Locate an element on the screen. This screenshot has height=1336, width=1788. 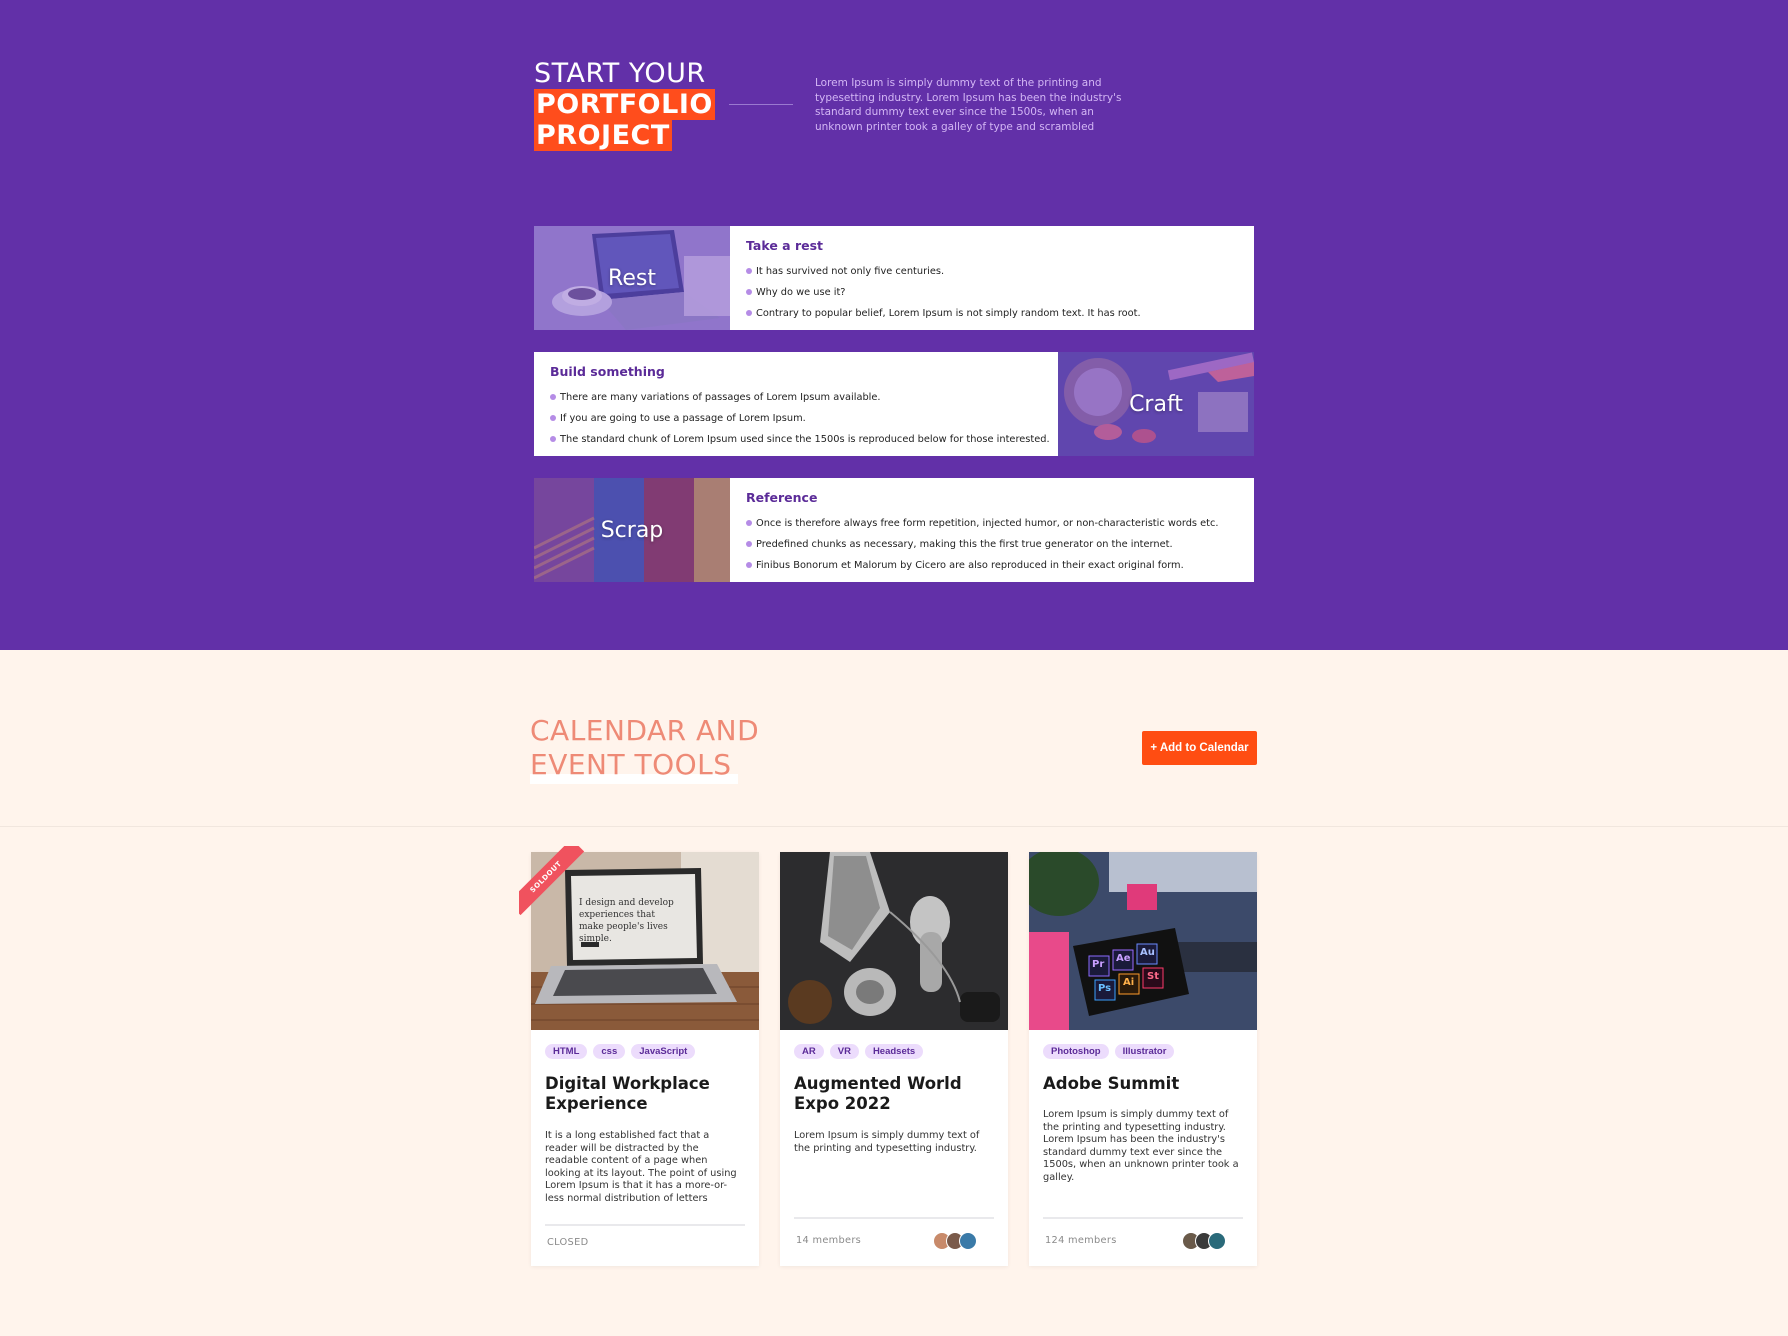
hero-title-line2: PORTFOLIO is located at coordinates (624, 104).